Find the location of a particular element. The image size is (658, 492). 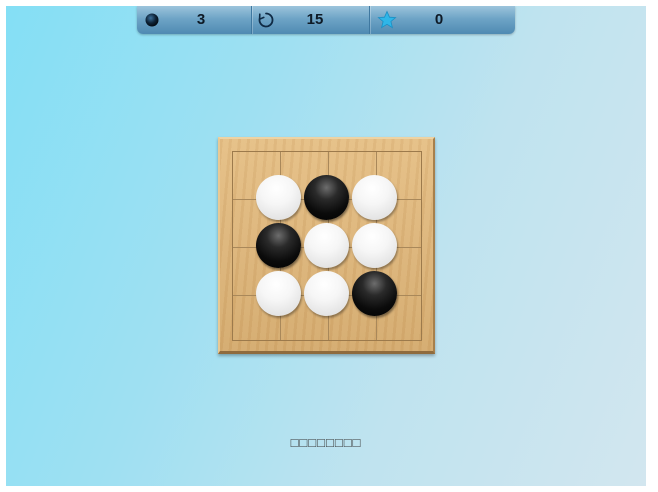

game-board is located at coordinates (326, 245).